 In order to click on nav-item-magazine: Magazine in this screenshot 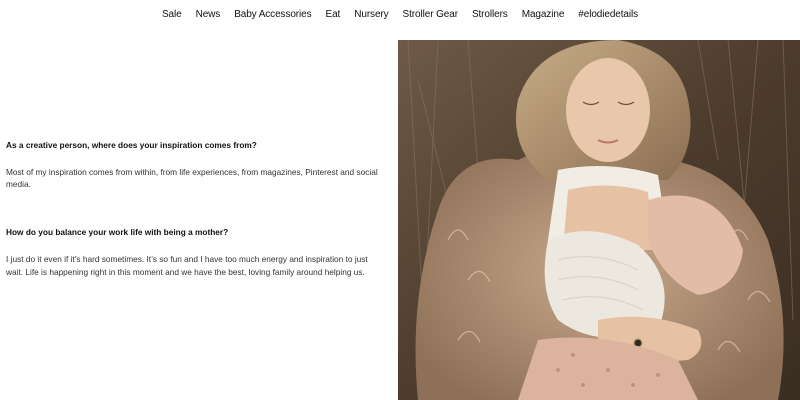, I will do `click(543, 14)`.